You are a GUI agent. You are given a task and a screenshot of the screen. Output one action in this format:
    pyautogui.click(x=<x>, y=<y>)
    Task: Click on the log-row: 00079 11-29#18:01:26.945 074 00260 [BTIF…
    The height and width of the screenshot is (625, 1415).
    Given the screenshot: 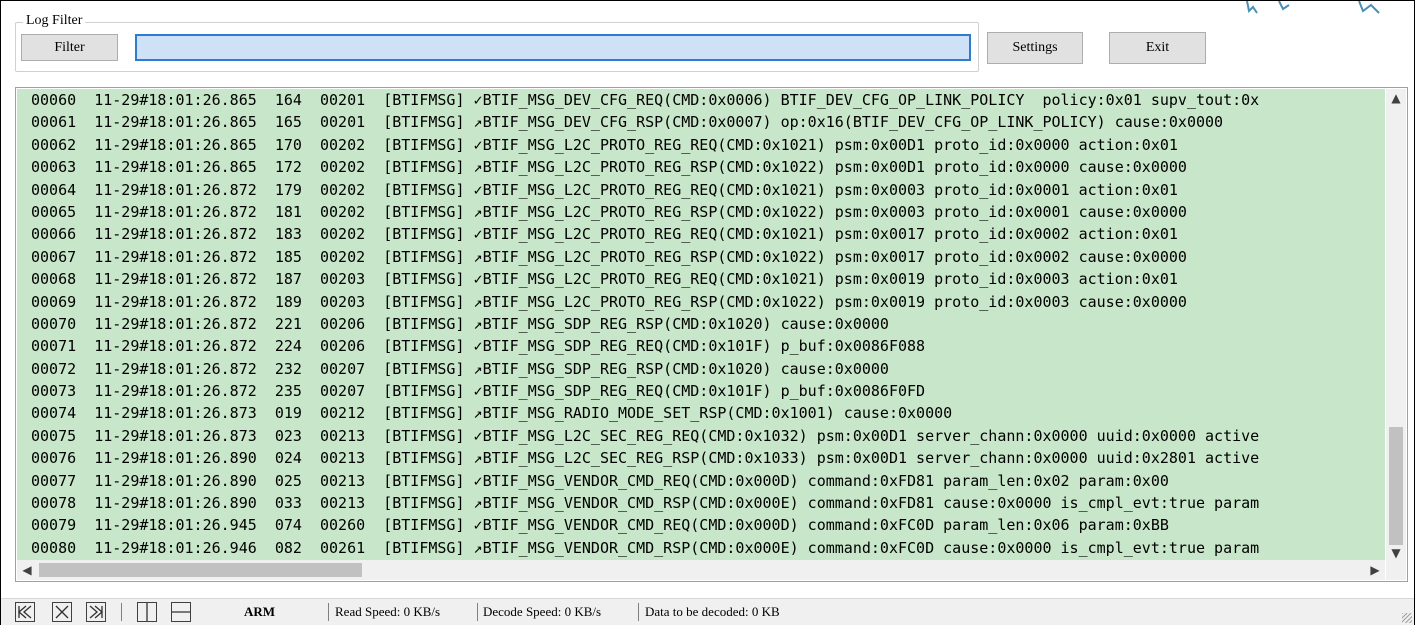 What is the action you would take?
    pyautogui.click(x=701, y=525)
    